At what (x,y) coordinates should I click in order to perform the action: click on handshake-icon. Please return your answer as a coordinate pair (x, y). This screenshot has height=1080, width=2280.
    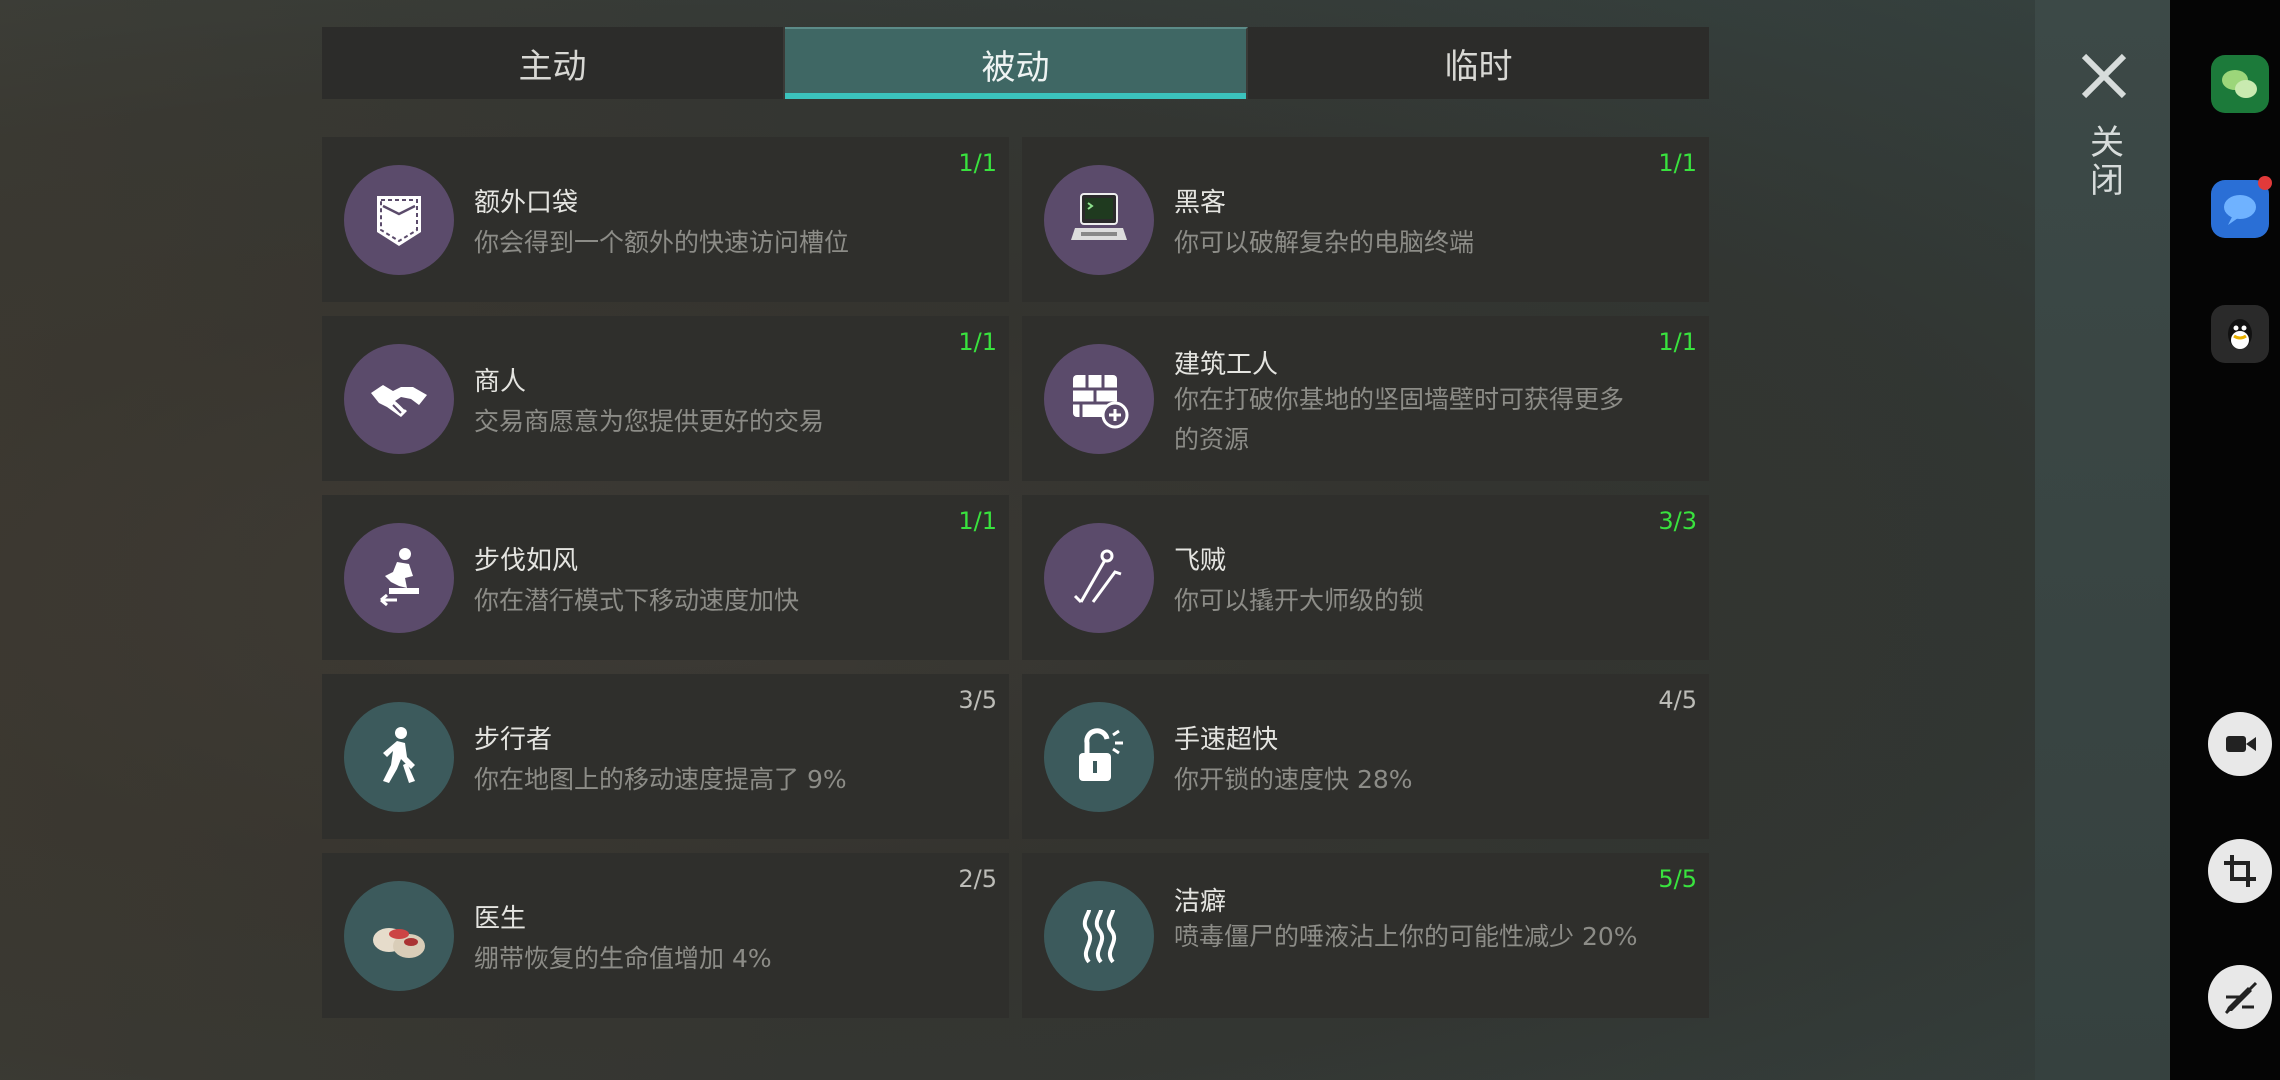
    Looking at the image, I should click on (399, 399).